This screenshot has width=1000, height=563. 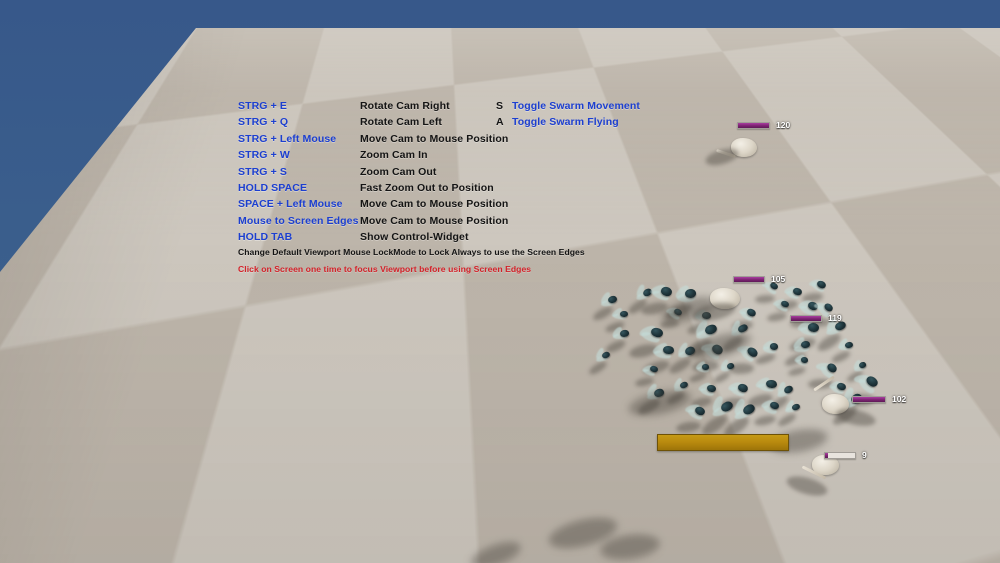 I want to click on binding-action: Fast Zoom Out to Position, so click(x=427, y=187).